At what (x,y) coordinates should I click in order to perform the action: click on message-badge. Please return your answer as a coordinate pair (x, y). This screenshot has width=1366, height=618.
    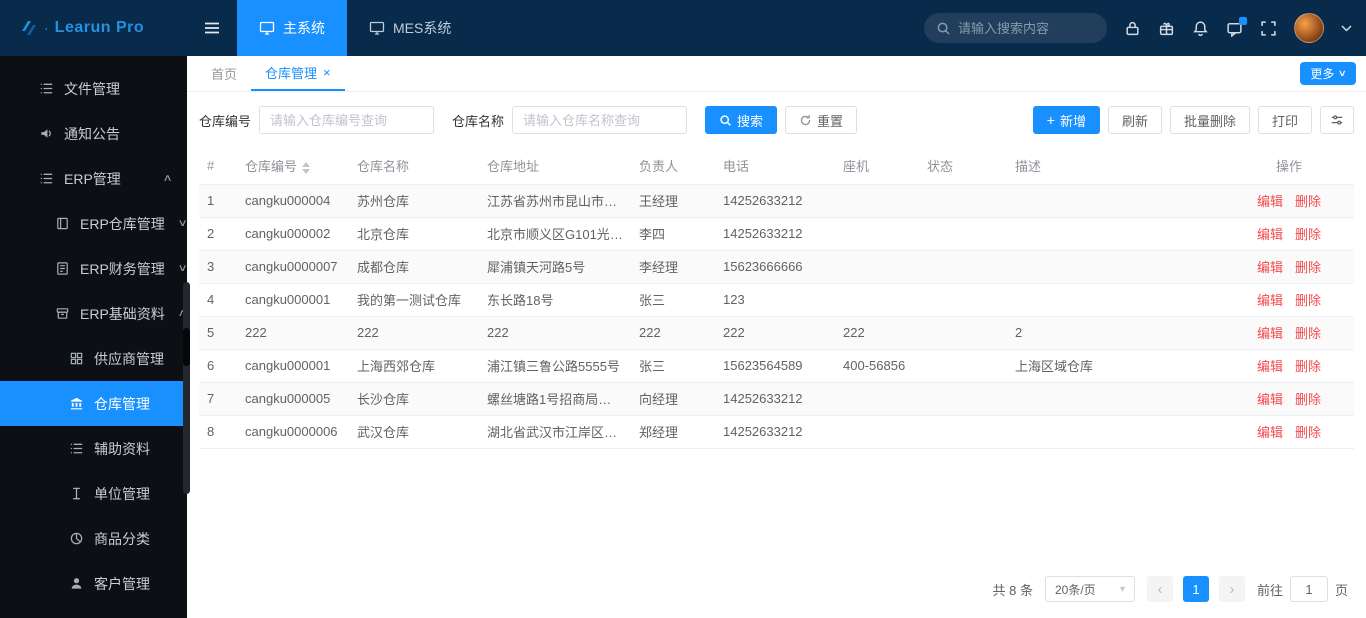
    Looking at the image, I should click on (1243, 20).